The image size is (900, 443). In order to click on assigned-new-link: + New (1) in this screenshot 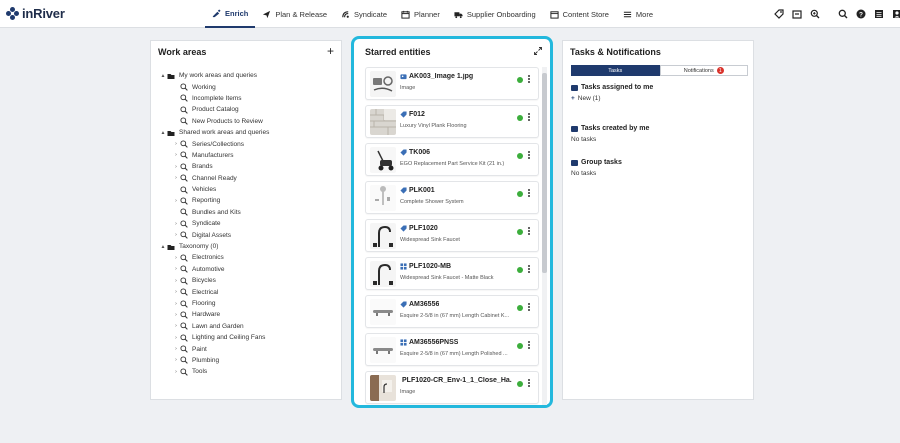, I will do `click(612, 98)`.